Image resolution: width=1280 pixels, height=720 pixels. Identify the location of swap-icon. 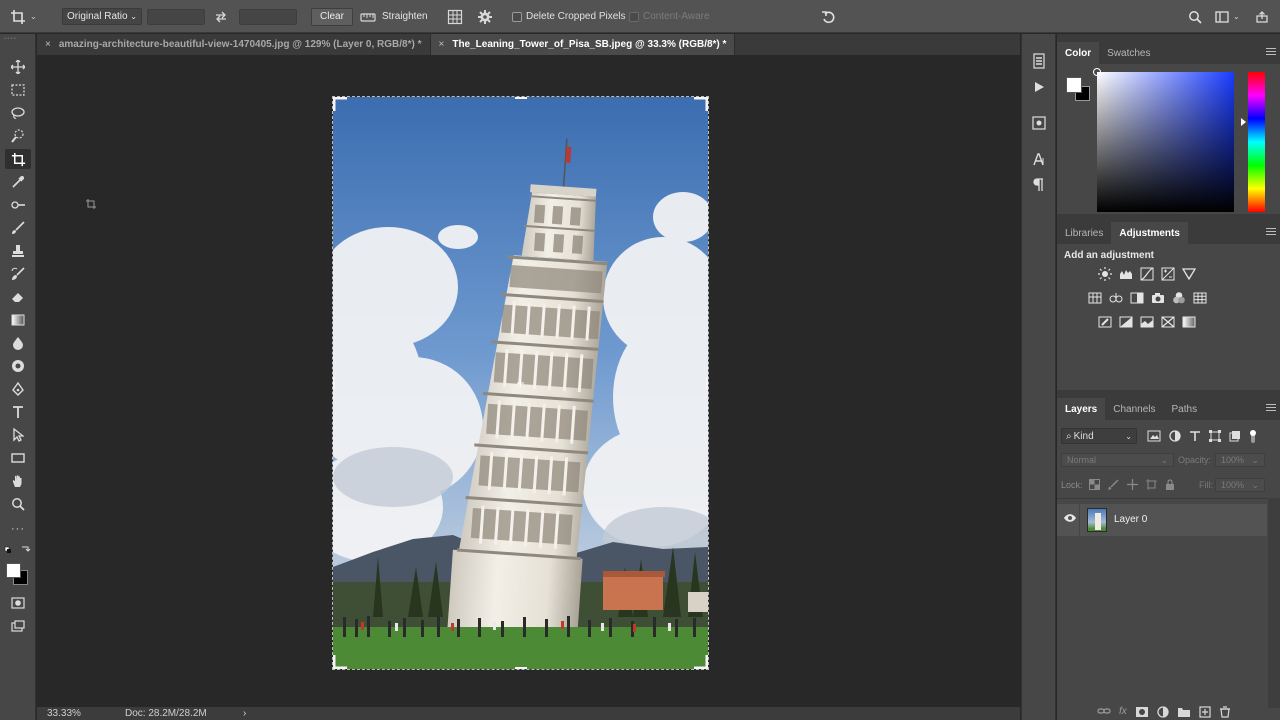
(221, 16).